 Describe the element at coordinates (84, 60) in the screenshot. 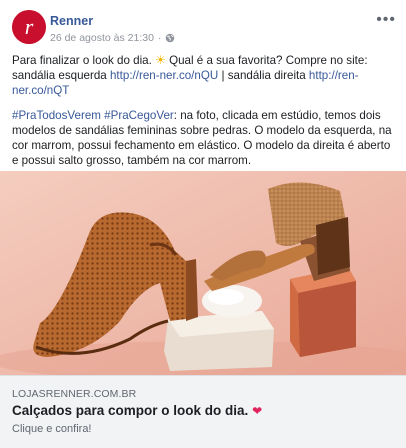

I see `text-segment: Para finalizar o look do dia.` at that location.